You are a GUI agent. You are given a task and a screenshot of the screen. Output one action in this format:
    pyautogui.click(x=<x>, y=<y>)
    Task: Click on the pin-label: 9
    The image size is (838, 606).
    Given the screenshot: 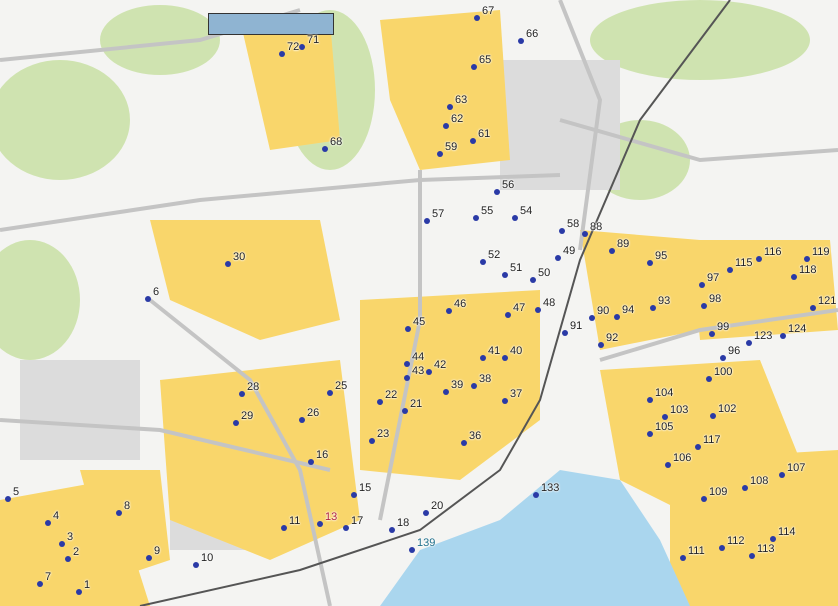 What is the action you would take?
    pyautogui.click(x=157, y=551)
    